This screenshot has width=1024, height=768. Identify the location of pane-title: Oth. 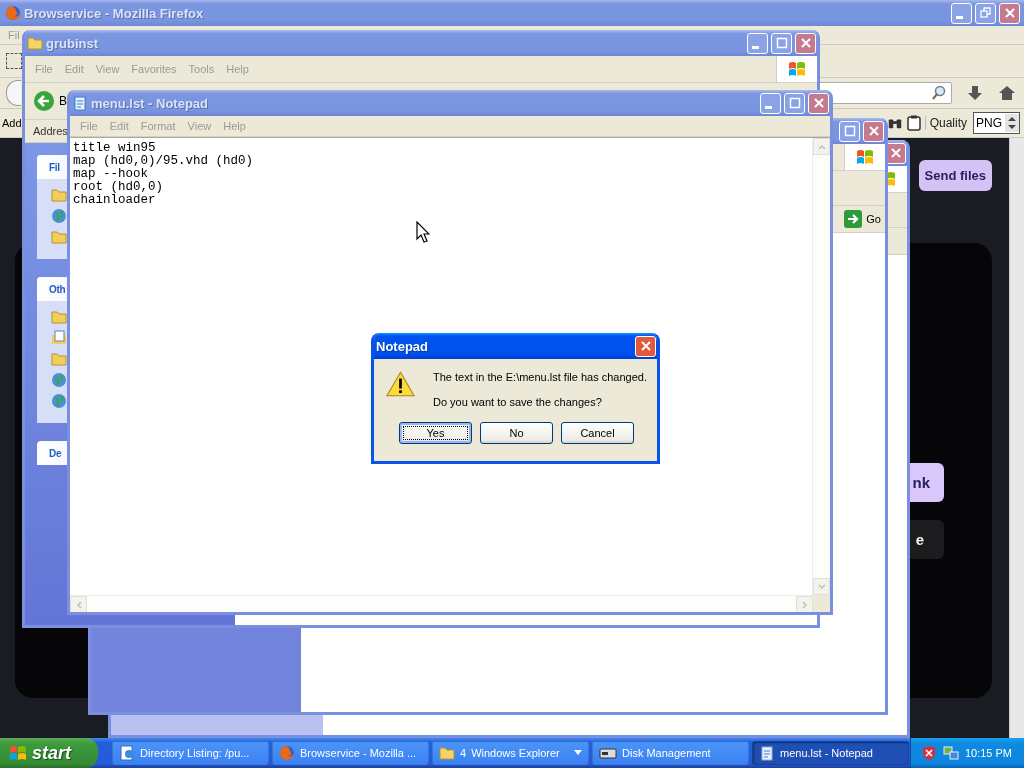
(57, 289).